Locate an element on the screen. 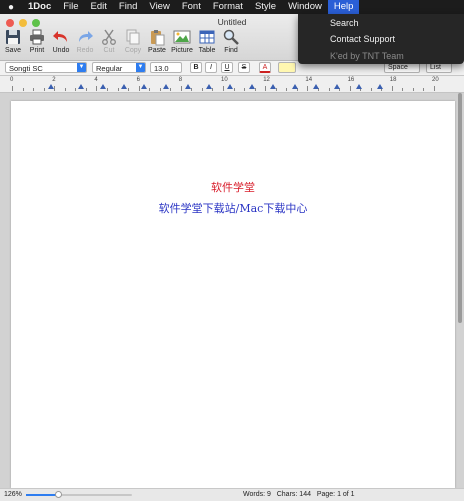 Image resolution: width=464 pixels, height=501 pixels. ruler-number: 12 is located at coordinates (266, 80).